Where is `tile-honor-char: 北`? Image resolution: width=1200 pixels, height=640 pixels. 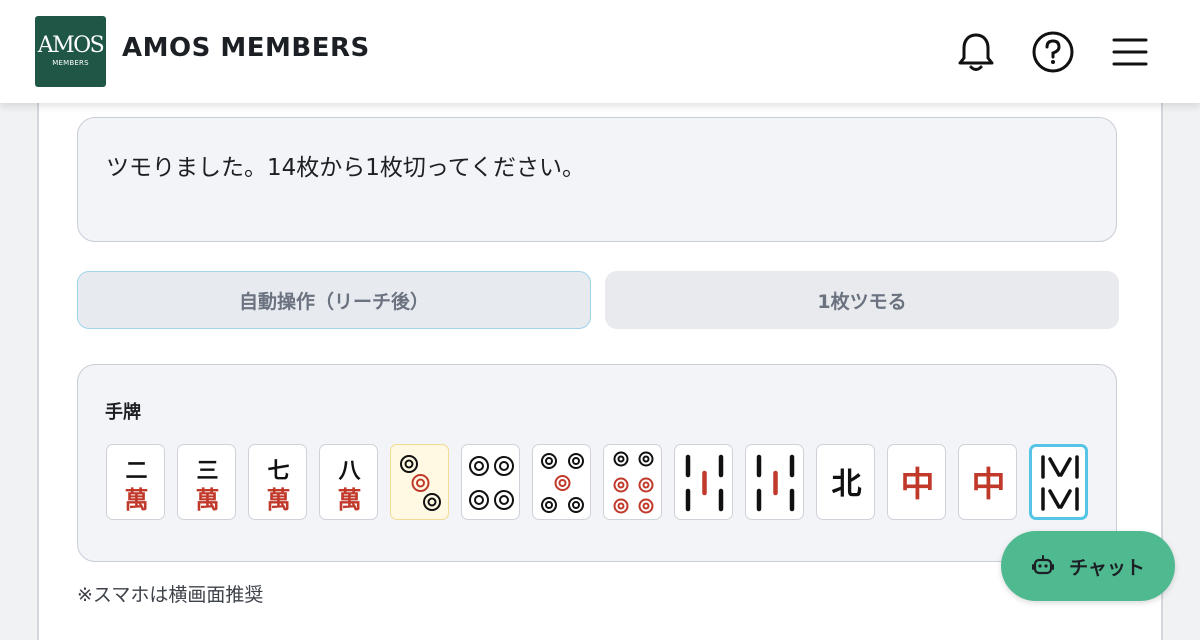
tile-honor-char: 北 is located at coordinates (847, 484).